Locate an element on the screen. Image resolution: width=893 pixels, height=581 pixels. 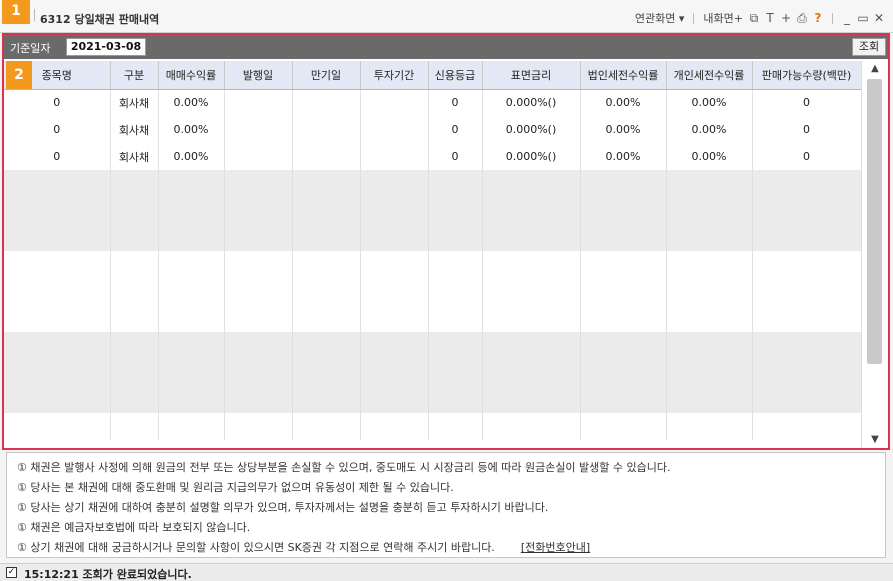
column-header: 표면금리 is located at coordinates (531, 75).